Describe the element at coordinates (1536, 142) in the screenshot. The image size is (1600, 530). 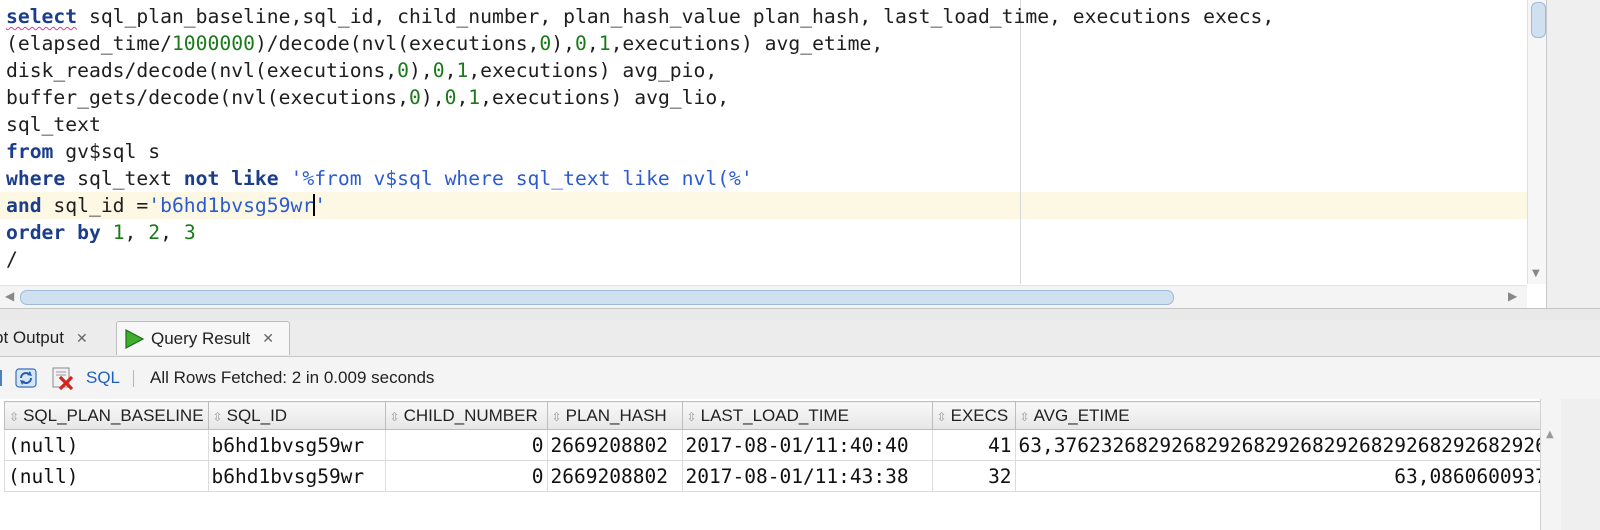
I see `editor-vertical-scrollbar: ▼` at that location.